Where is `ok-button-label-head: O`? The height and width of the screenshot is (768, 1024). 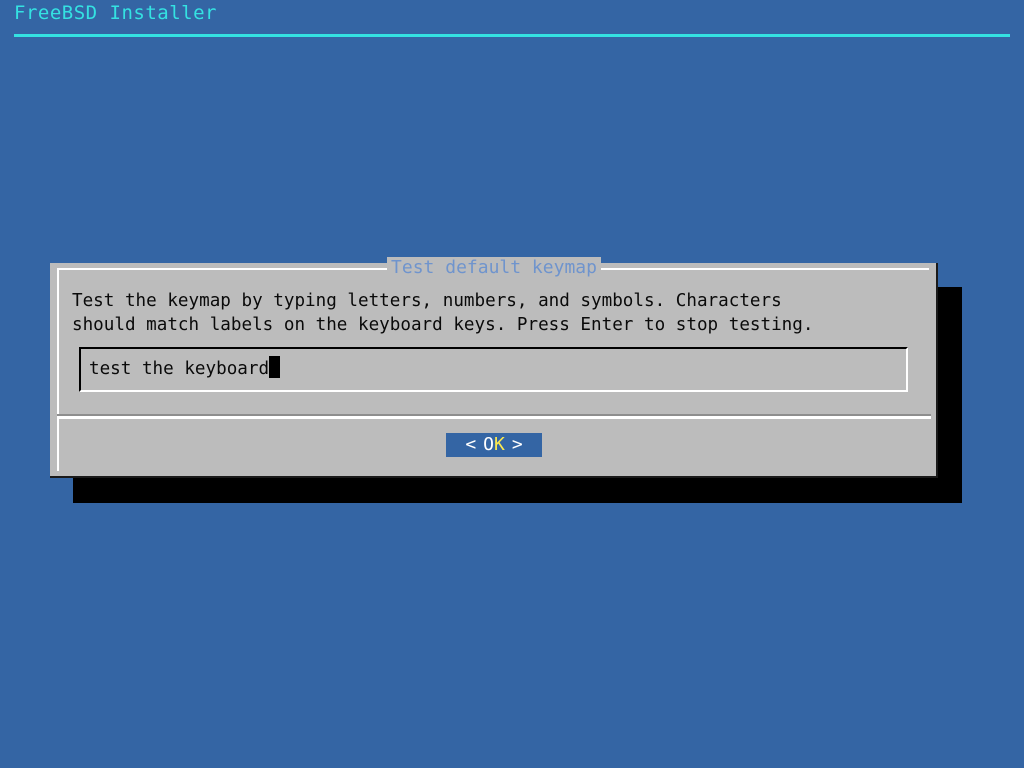
ok-button-label-head: O is located at coordinates (488, 444).